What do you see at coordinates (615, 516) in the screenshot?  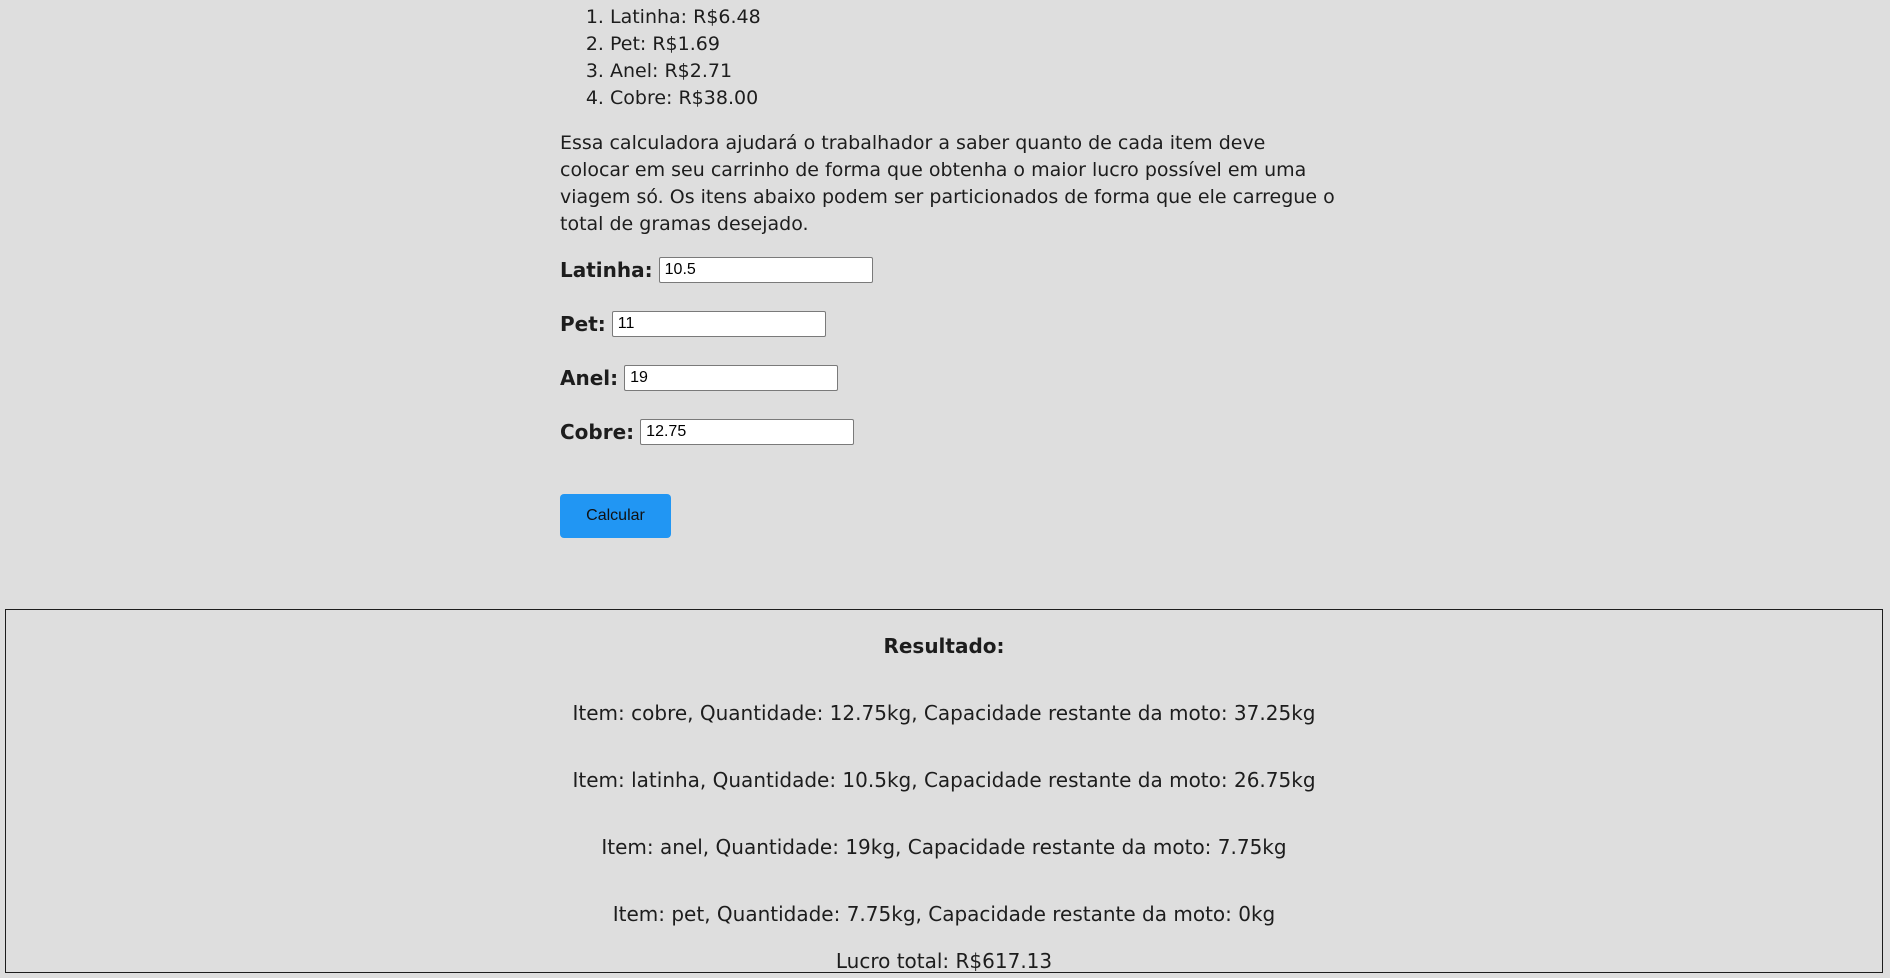 I see `calculate-button: Calcular` at bounding box center [615, 516].